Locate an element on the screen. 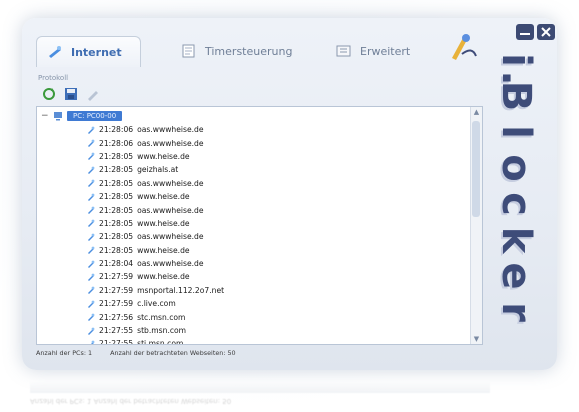  save-button is located at coordinates (71, 94).